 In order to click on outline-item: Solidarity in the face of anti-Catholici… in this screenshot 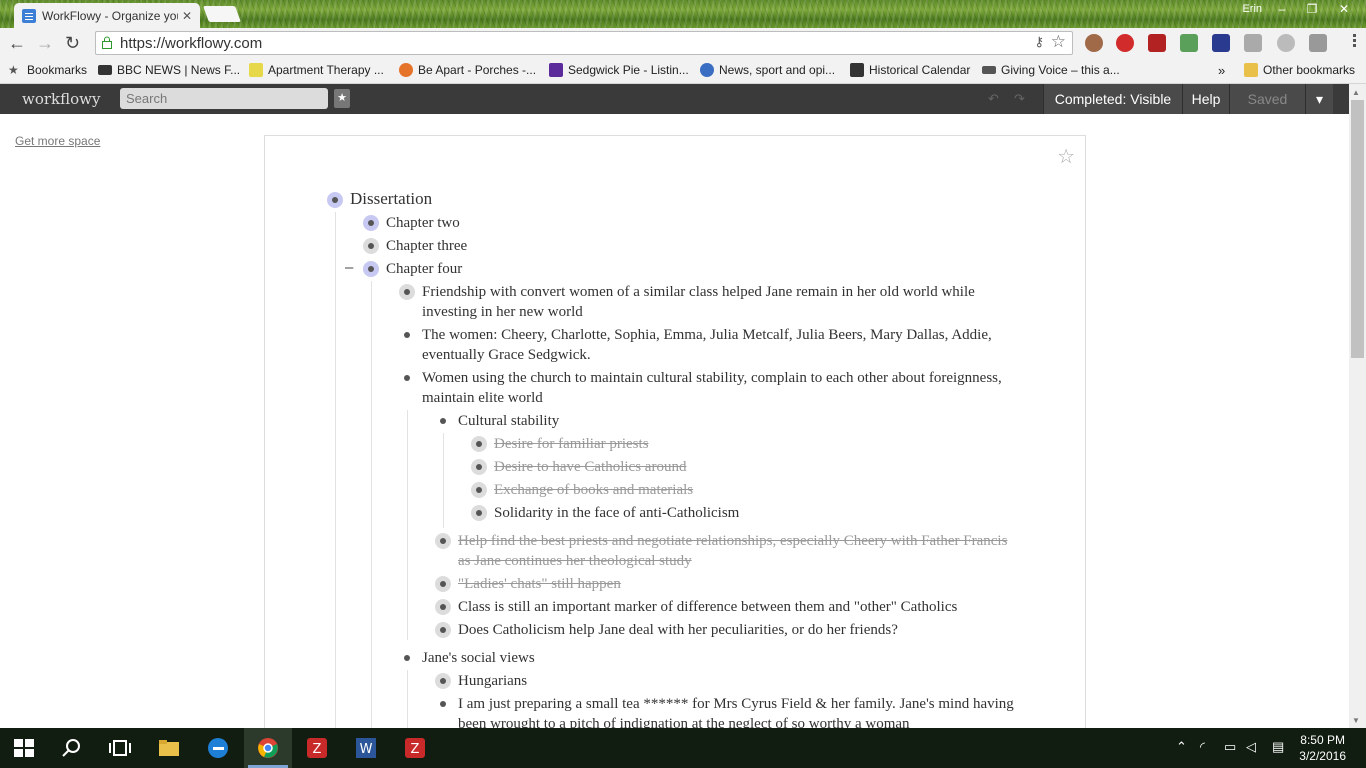, I will do `click(754, 513)`.